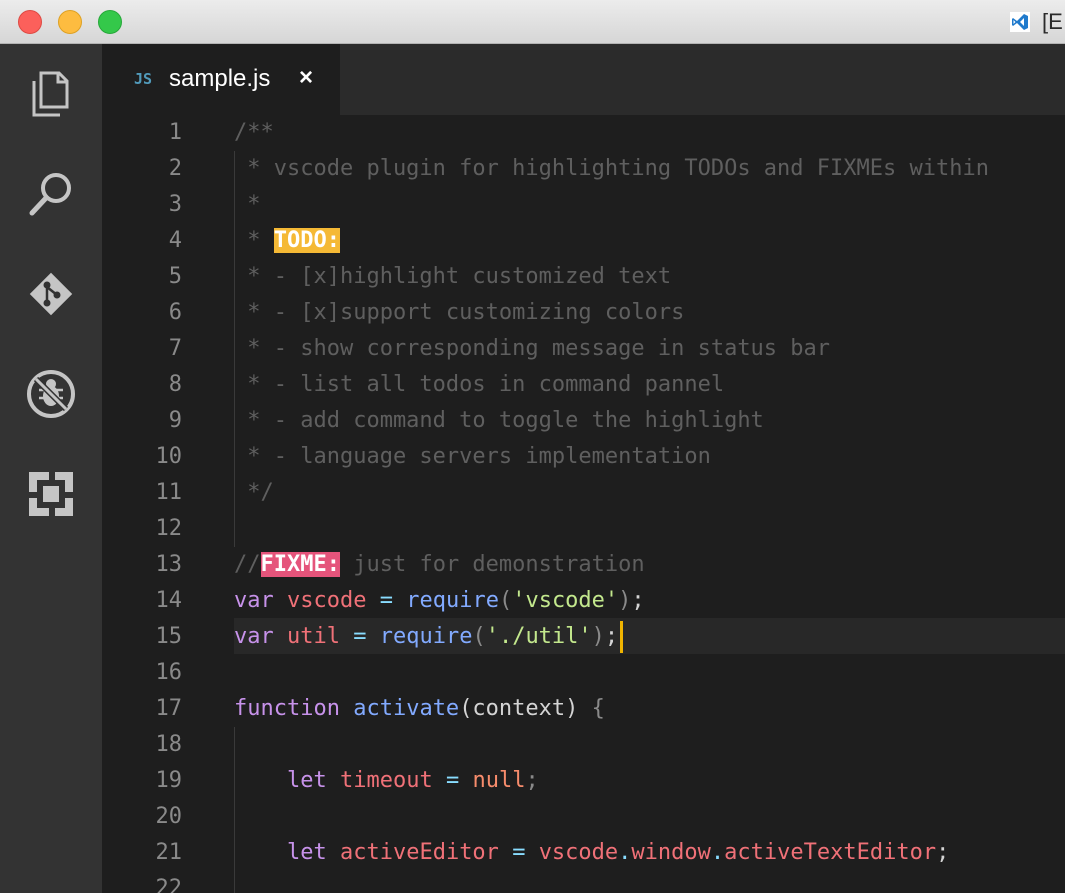 Image resolution: width=1065 pixels, height=893 pixels. I want to click on code-line-8: * - list all todos in command pannel, so click(479, 384).